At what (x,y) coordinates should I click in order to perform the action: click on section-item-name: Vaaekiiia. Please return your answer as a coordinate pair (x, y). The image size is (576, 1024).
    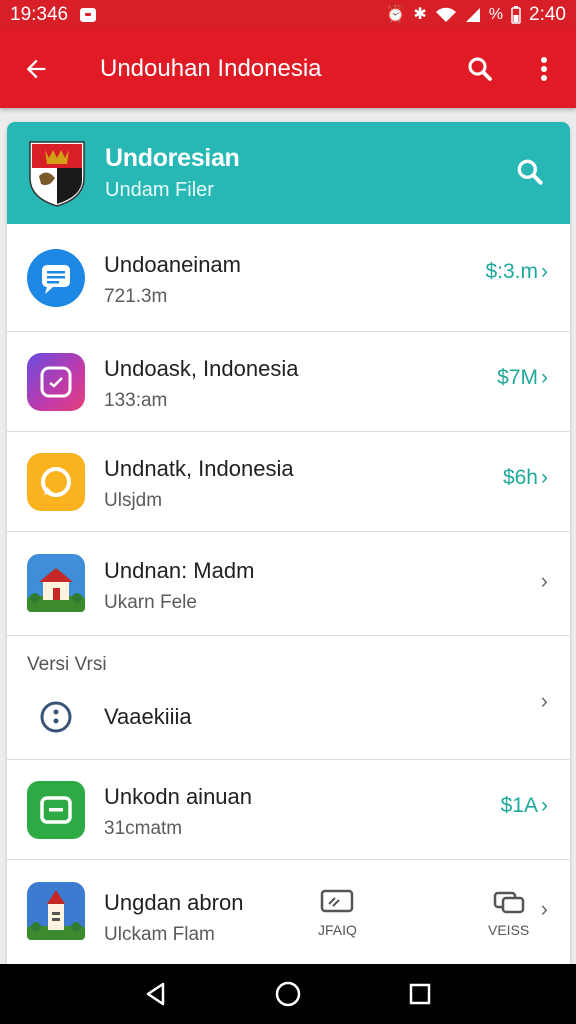
    Looking at the image, I should click on (148, 716).